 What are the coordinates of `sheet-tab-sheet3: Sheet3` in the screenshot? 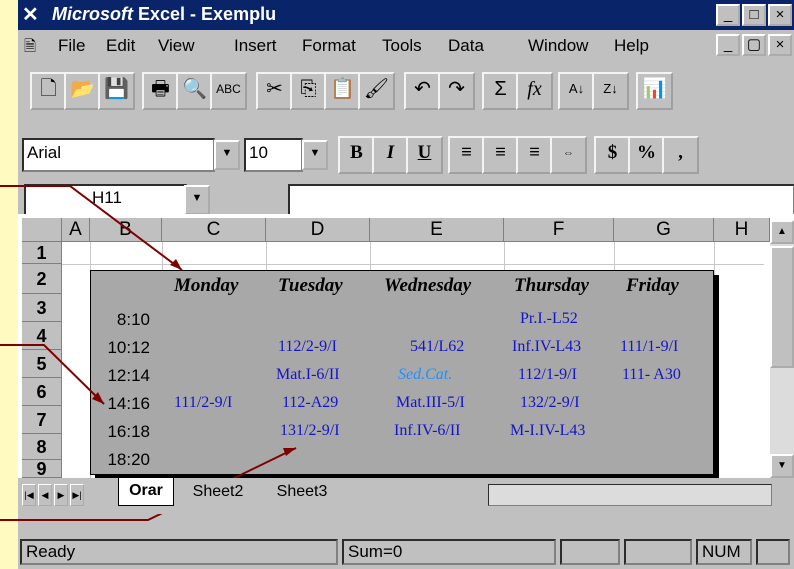 It's located at (302, 492).